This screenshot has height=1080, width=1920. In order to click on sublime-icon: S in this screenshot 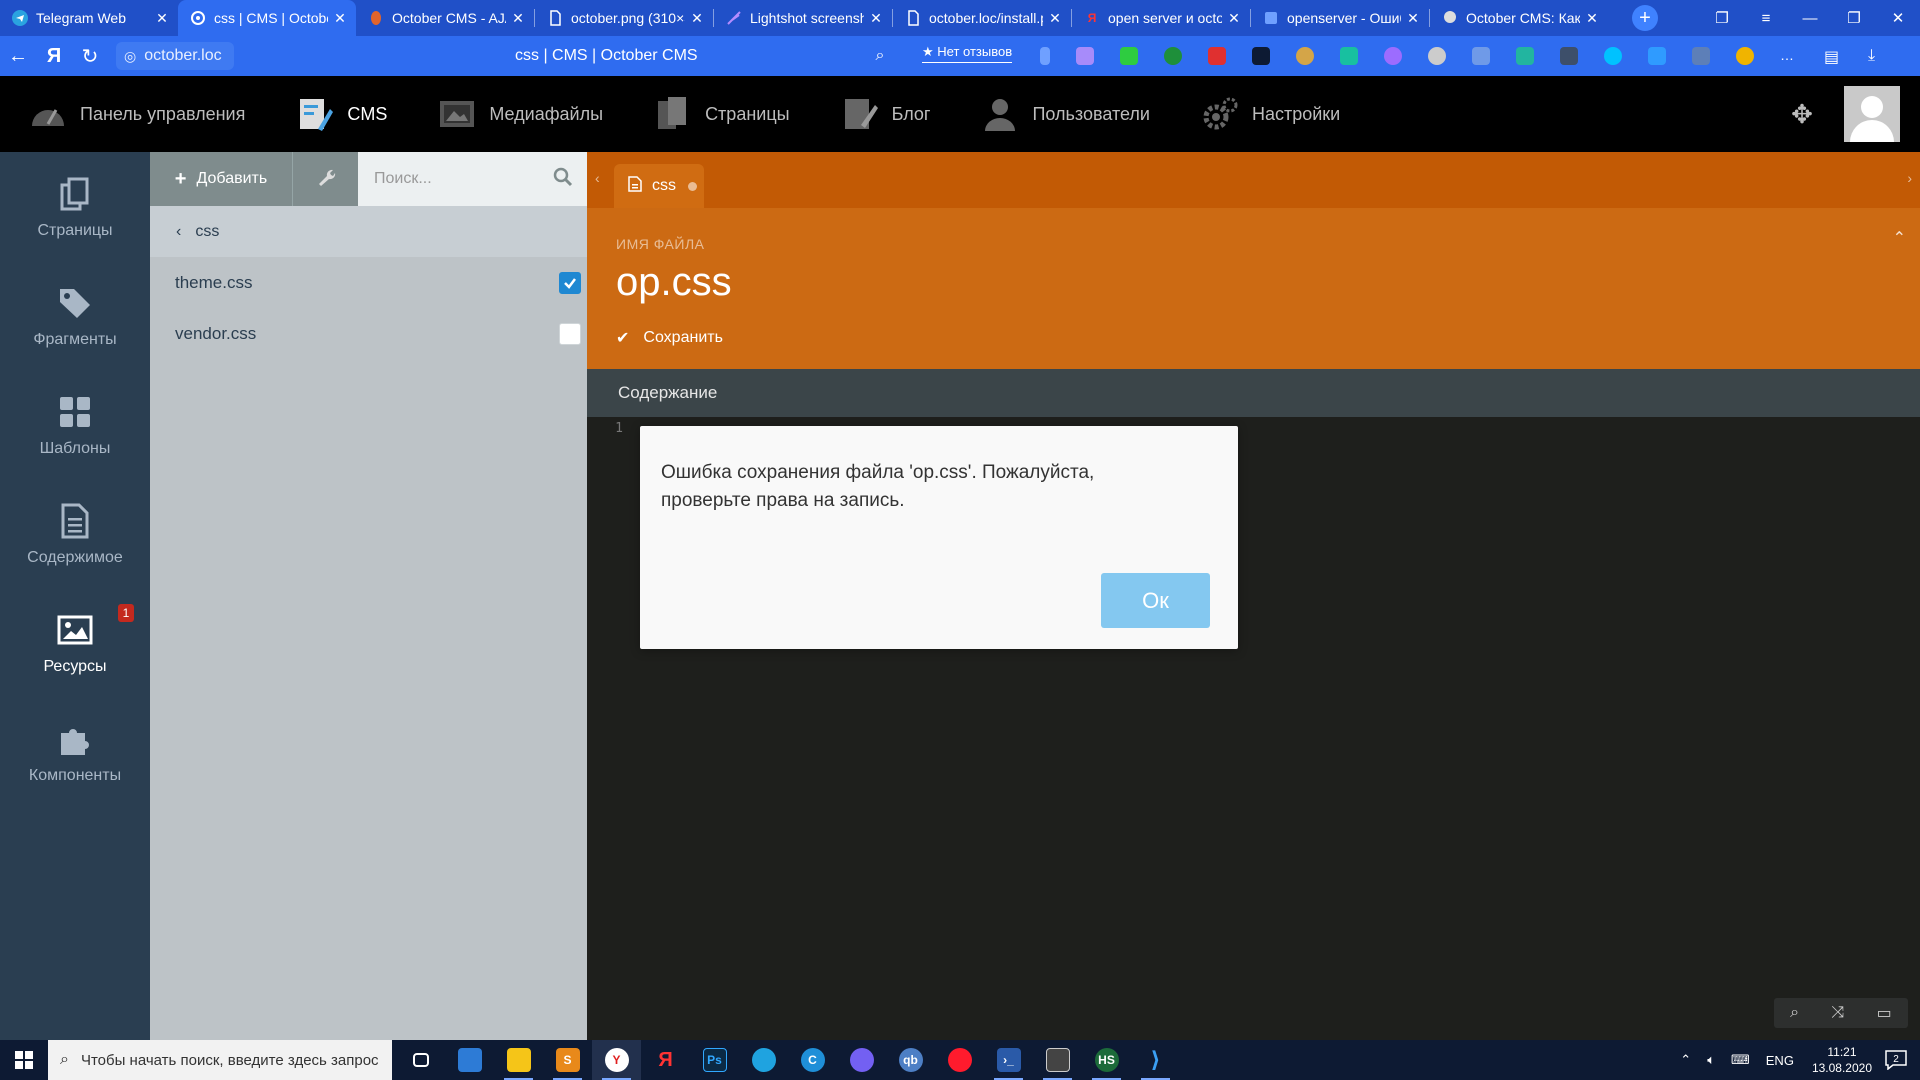, I will do `click(567, 1060)`.